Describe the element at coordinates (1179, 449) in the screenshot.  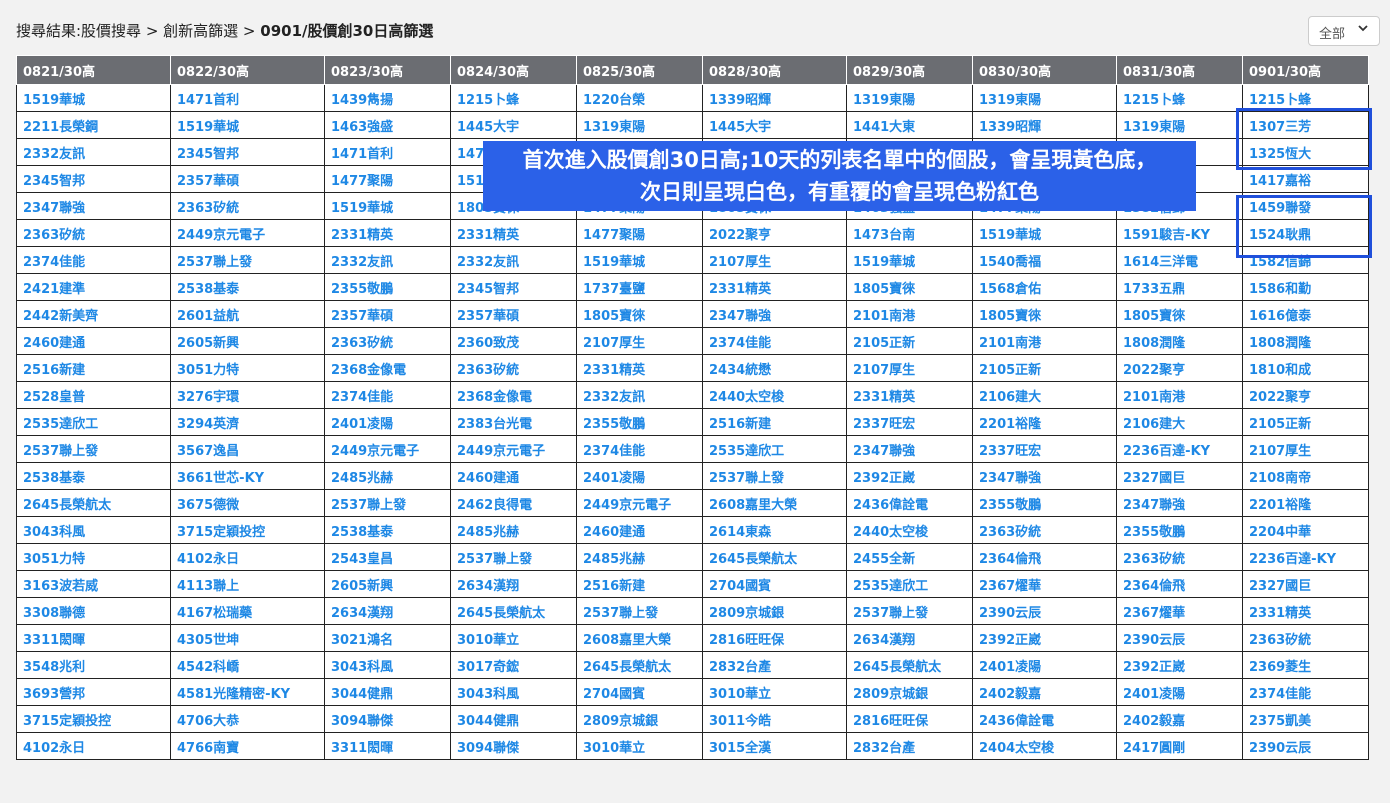
I see `stock-cell: 2236百達-KY` at that location.